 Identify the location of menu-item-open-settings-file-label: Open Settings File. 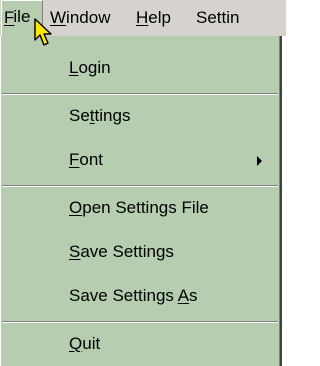
(139, 207).